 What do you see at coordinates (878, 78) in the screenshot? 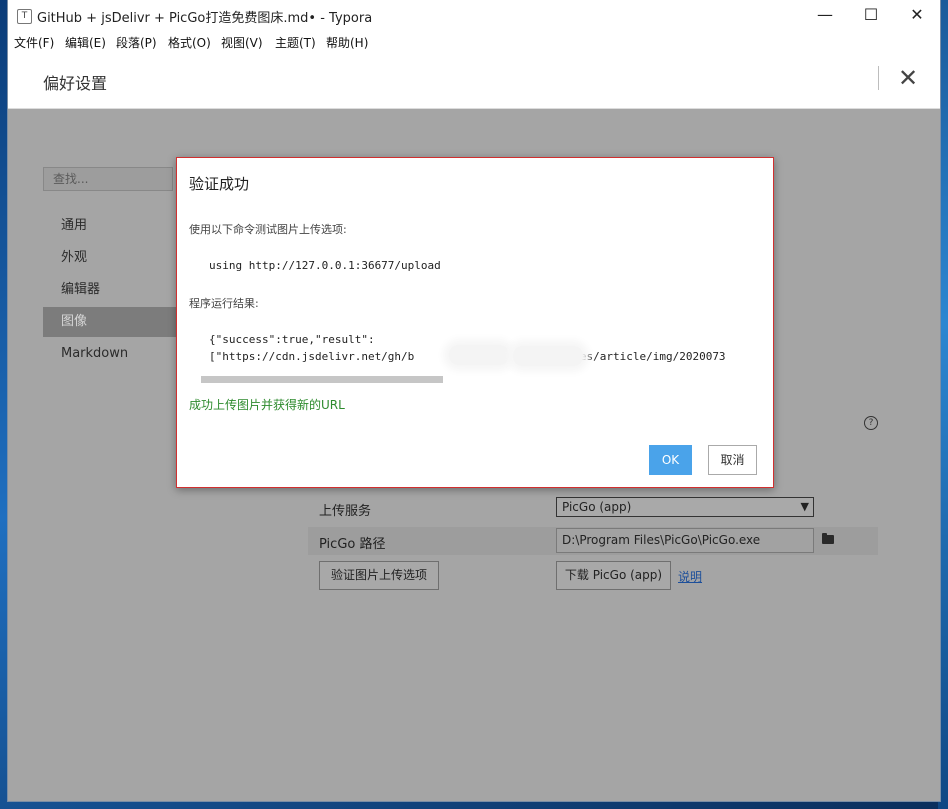
I see `header-divider` at bounding box center [878, 78].